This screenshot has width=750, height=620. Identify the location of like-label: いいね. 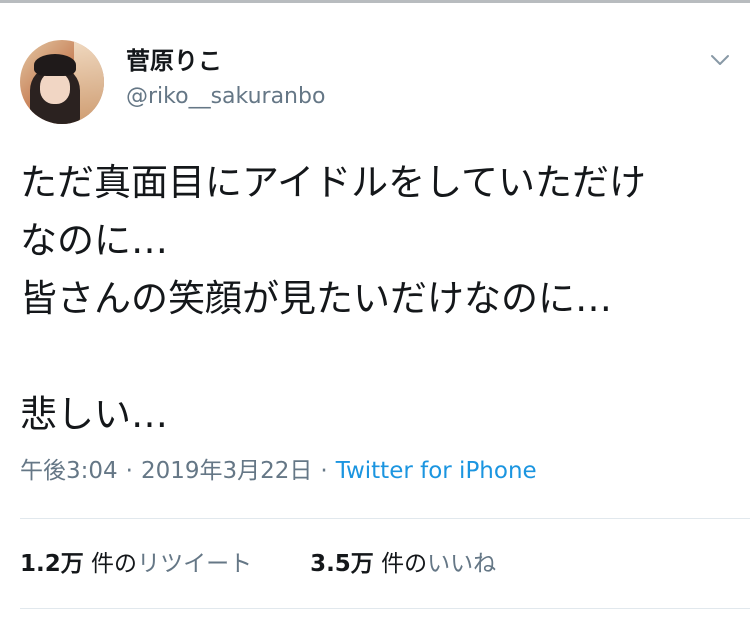
(462, 564).